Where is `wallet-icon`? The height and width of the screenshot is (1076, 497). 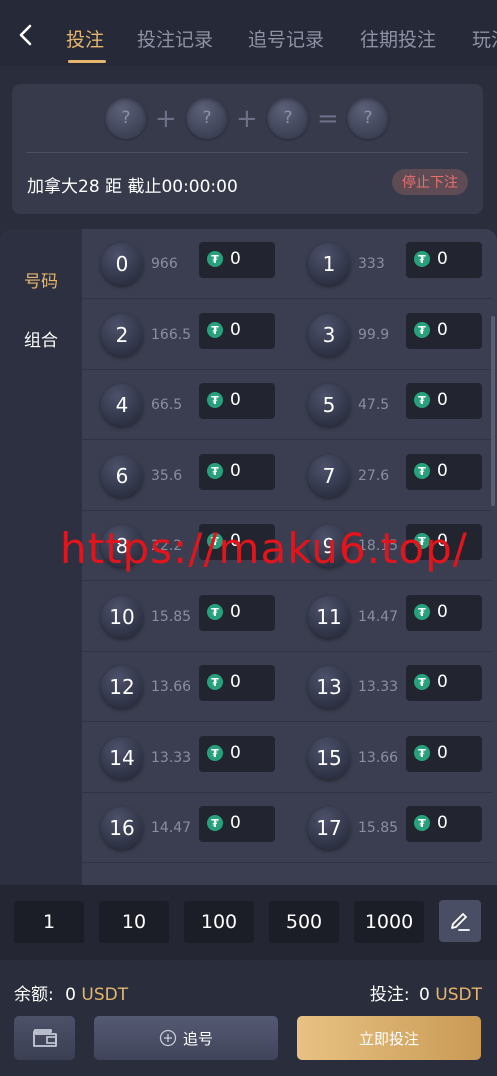 wallet-icon is located at coordinates (44, 1038).